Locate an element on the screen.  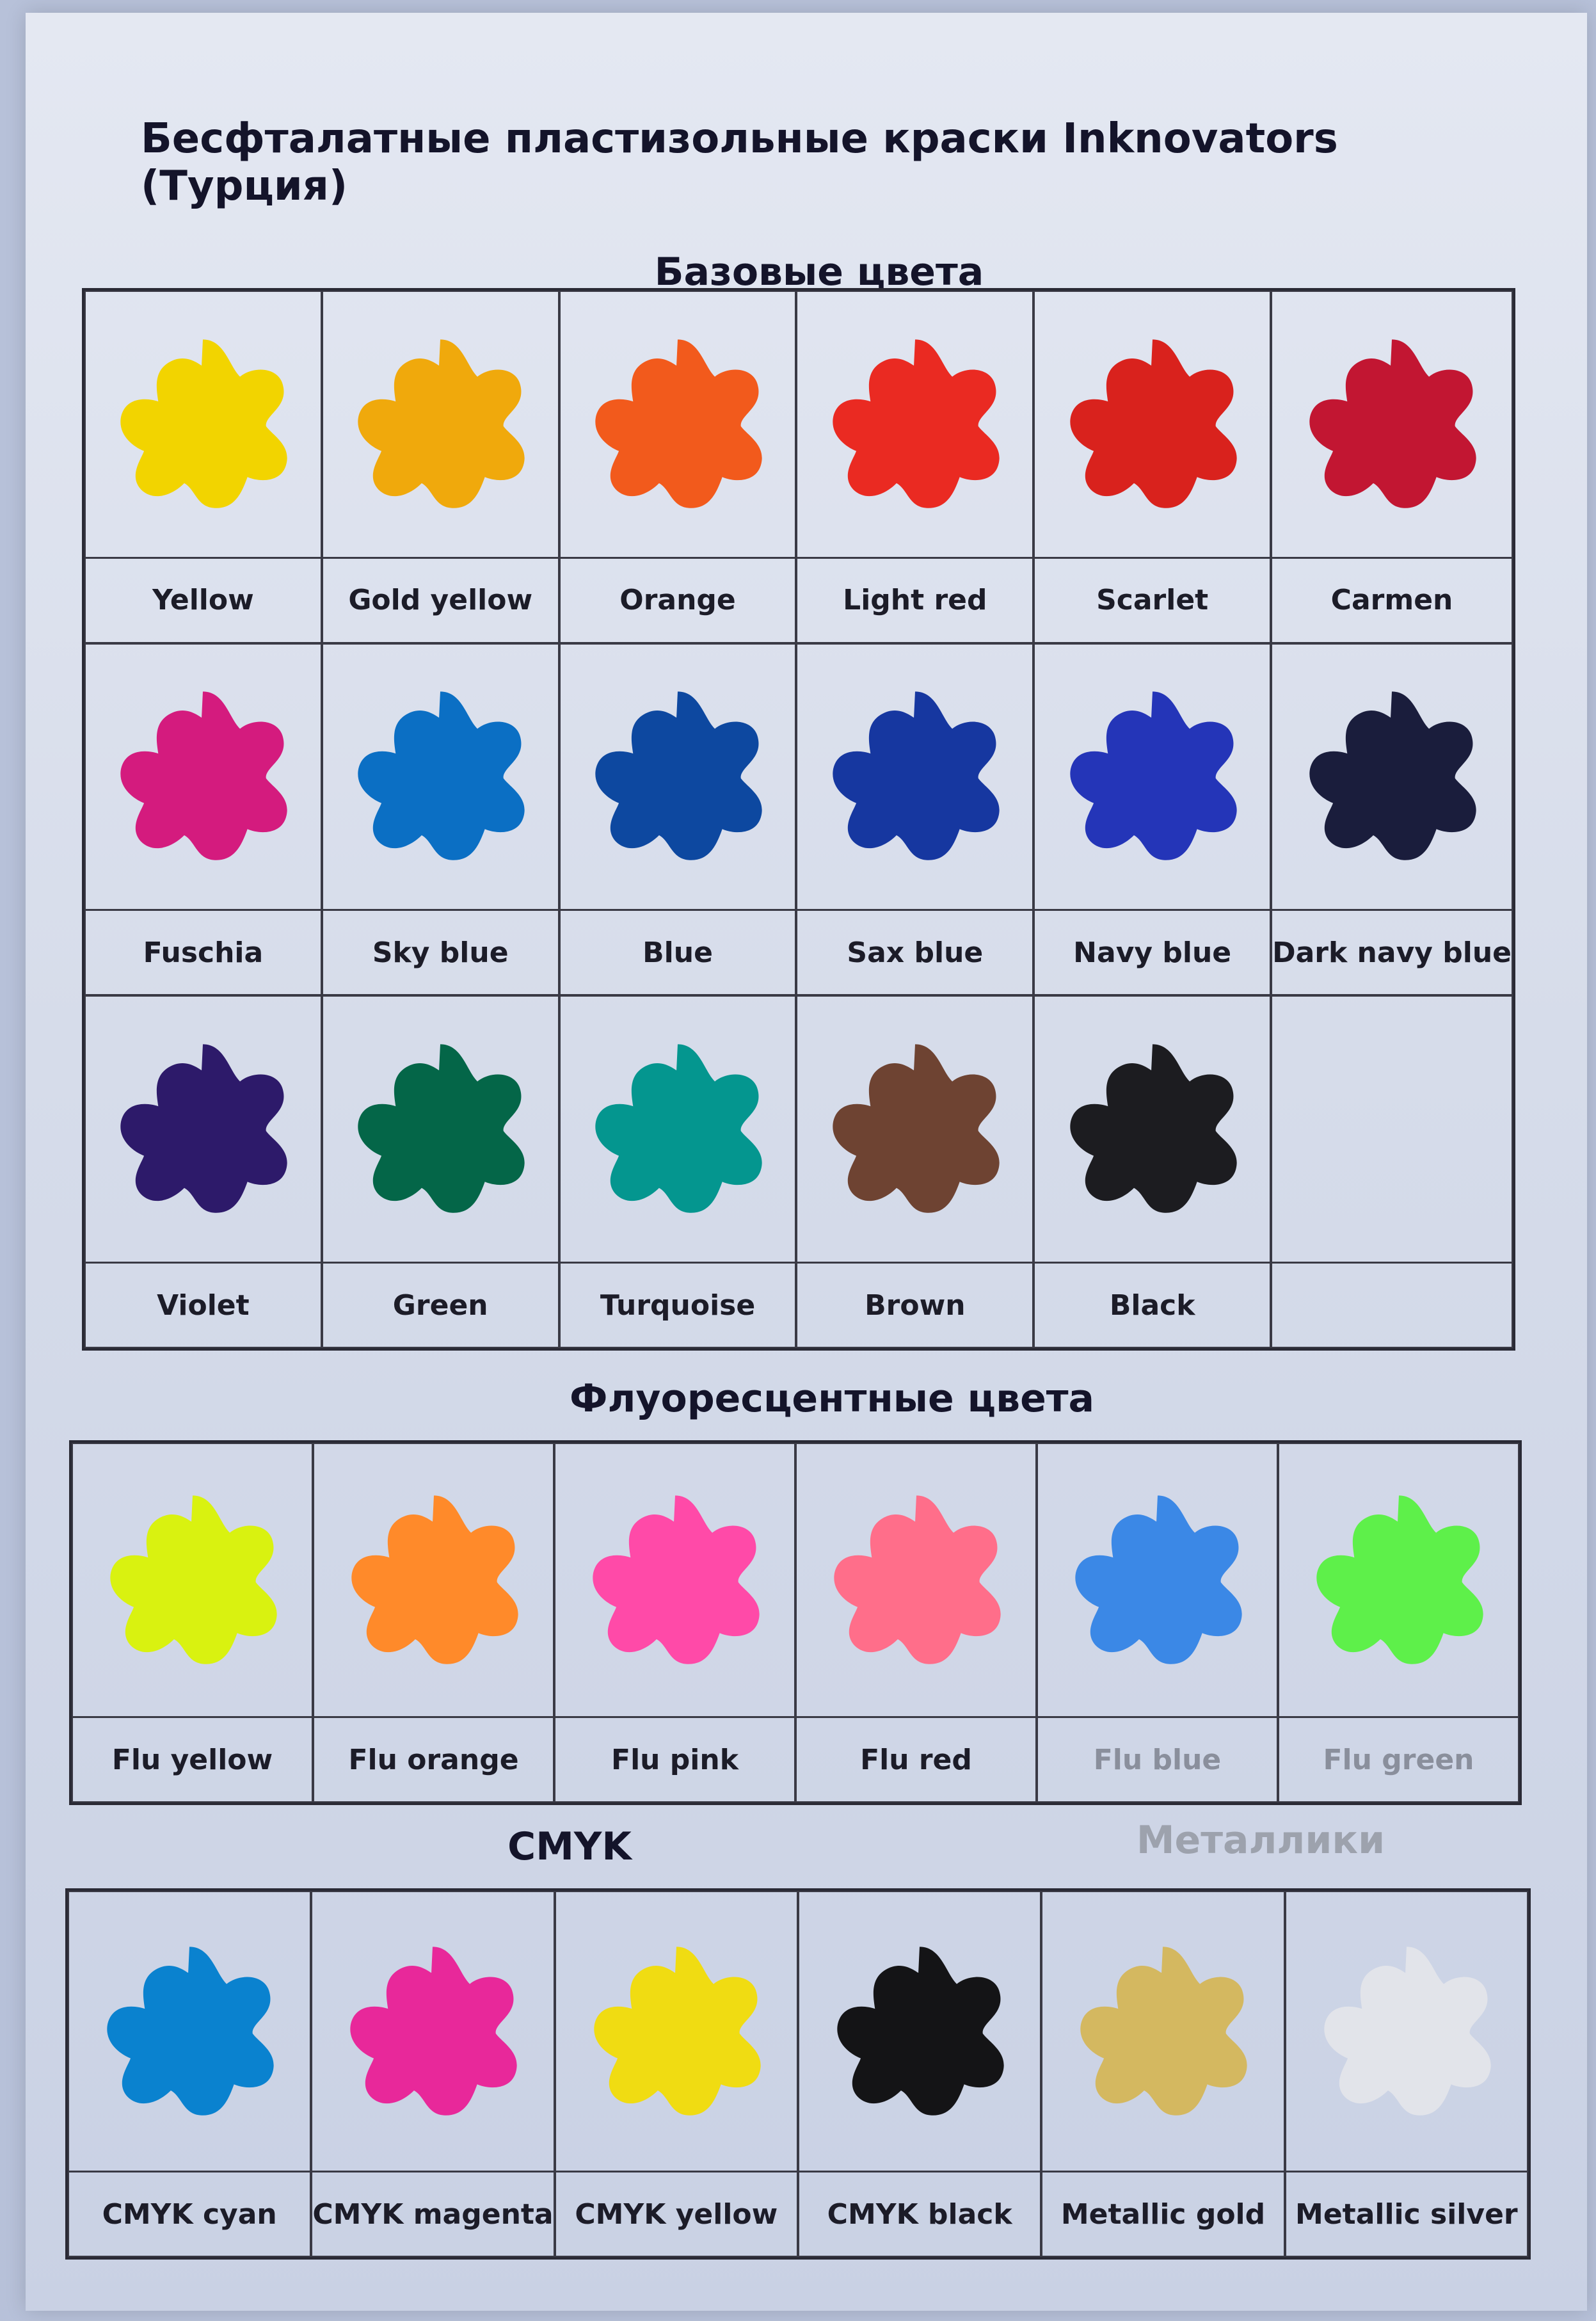
color-cell: Metallic silver is located at coordinates (1406, 2074).